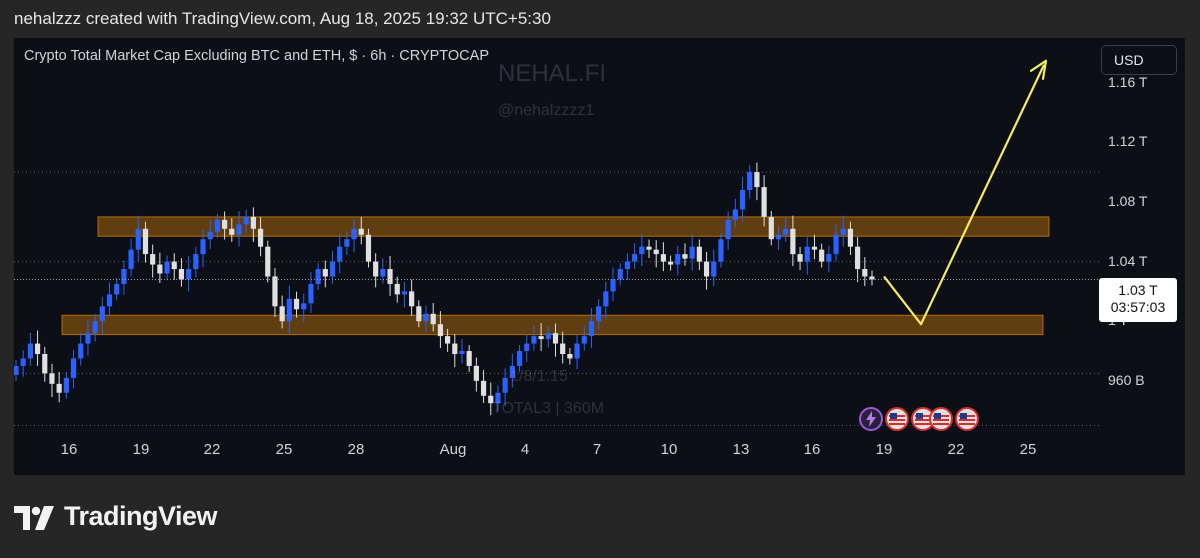  I want to click on time-axis-label: 16, so click(812, 449).